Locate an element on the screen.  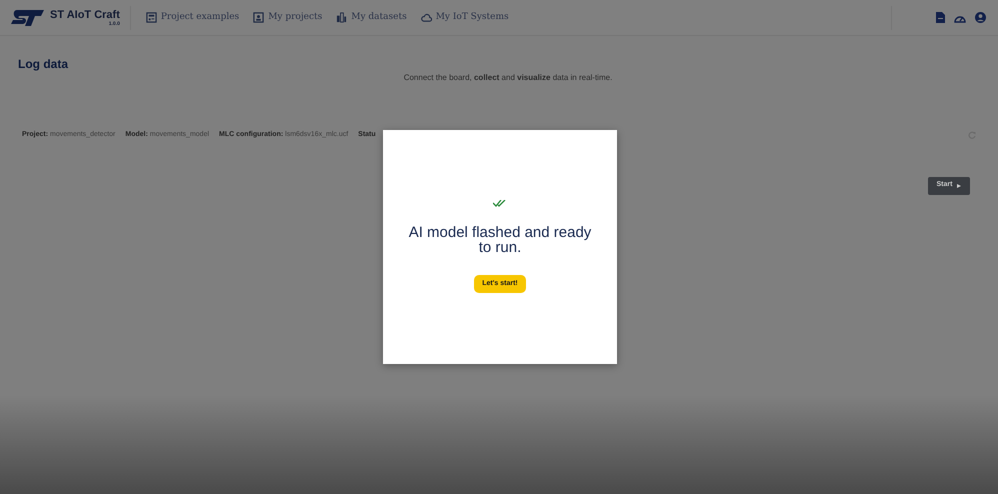
nav-link: My projects is located at coordinates (287, 17).